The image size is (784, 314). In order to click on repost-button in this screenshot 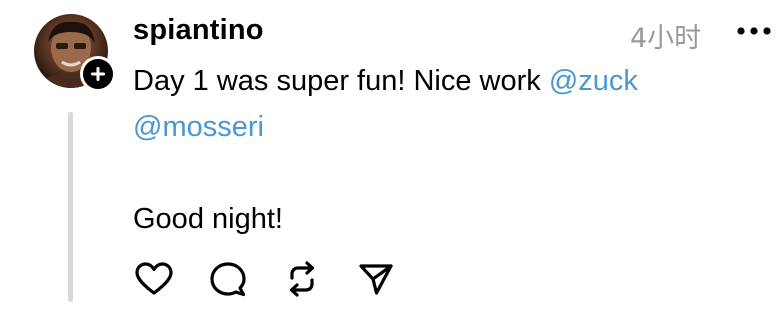, I will do `click(302, 279)`.